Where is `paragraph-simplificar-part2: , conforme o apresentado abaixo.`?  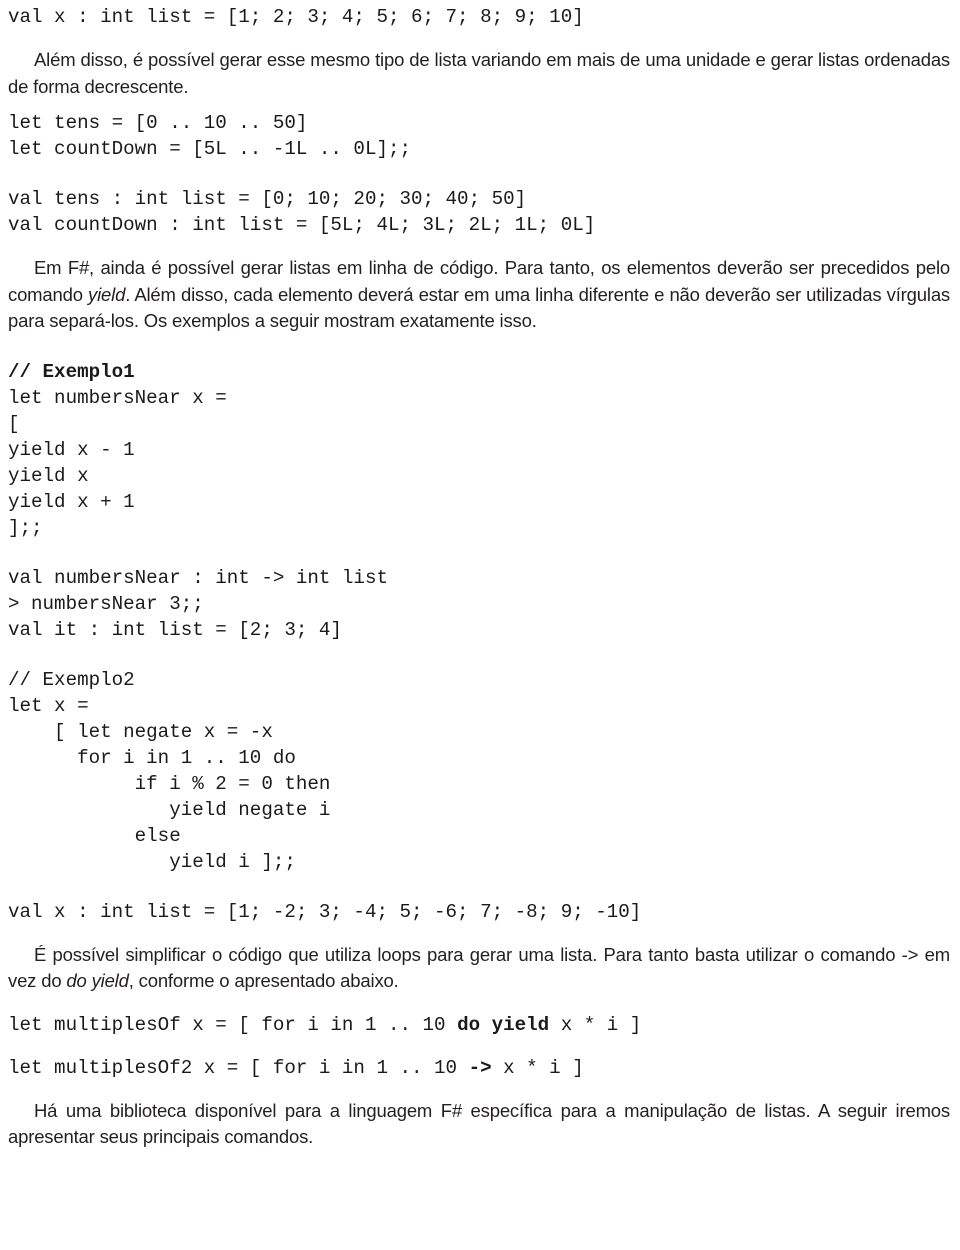
paragraph-simplificar-part2: , conforme o apresentado abaixo. is located at coordinates (263, 980).